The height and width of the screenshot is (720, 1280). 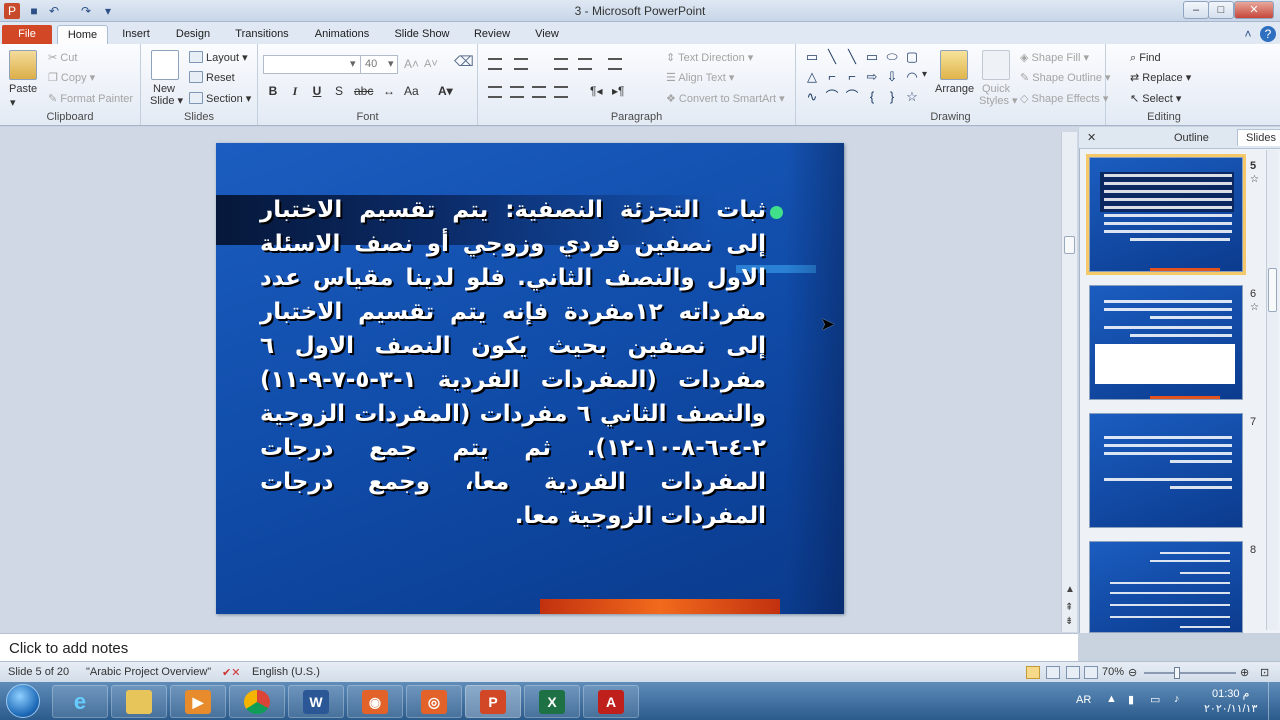 What do you see at coordinates (1064, 99) in the screenshot?
I see `shape-effects-button: ◇ Shape Effects ▾` at bounding box center [1064, 99].